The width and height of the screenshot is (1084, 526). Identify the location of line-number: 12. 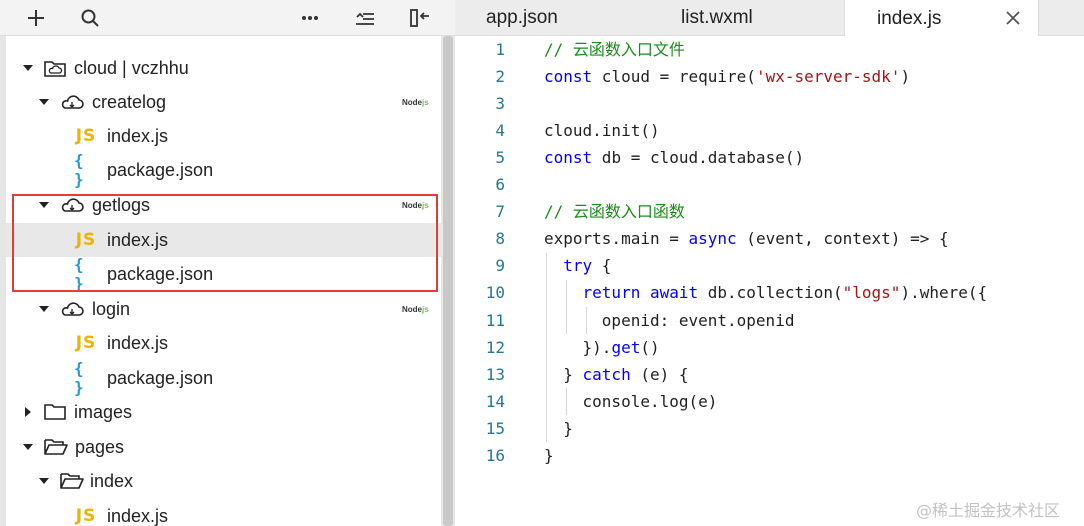
(495, 347).